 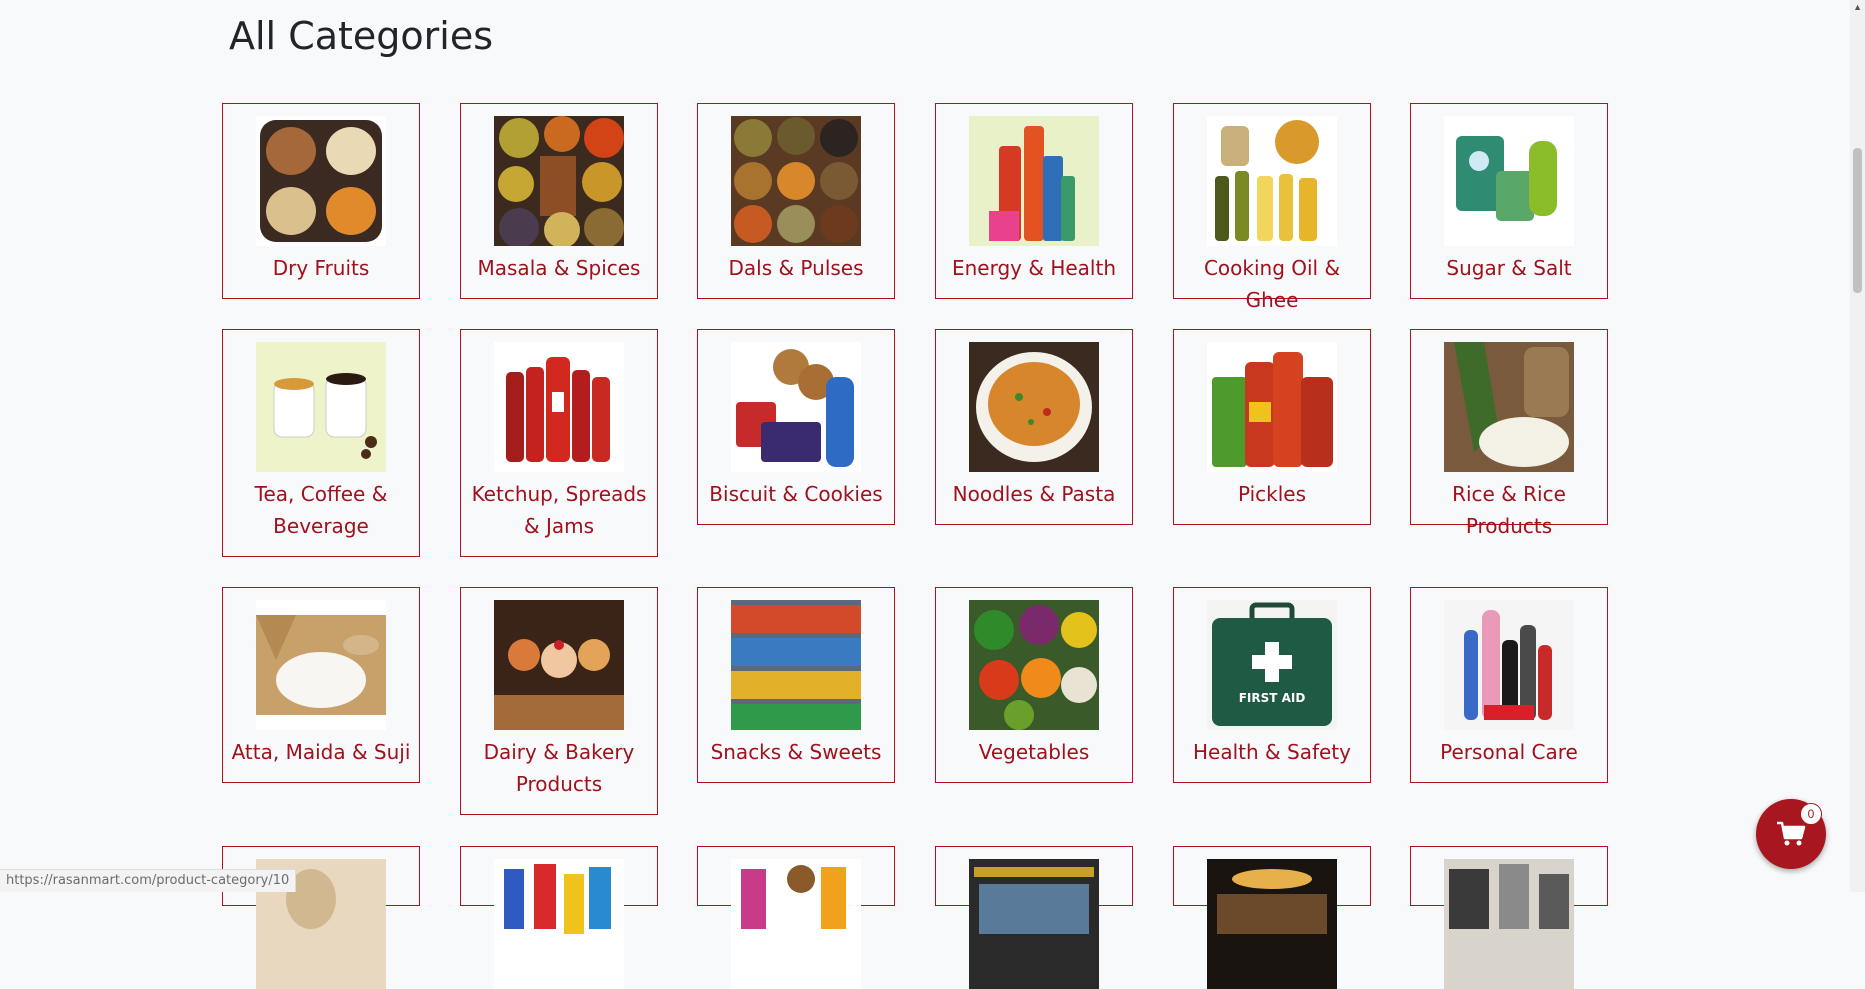 I want to click on category-card-masala-spices: Masala & Spices, so click(x=559, y=201).